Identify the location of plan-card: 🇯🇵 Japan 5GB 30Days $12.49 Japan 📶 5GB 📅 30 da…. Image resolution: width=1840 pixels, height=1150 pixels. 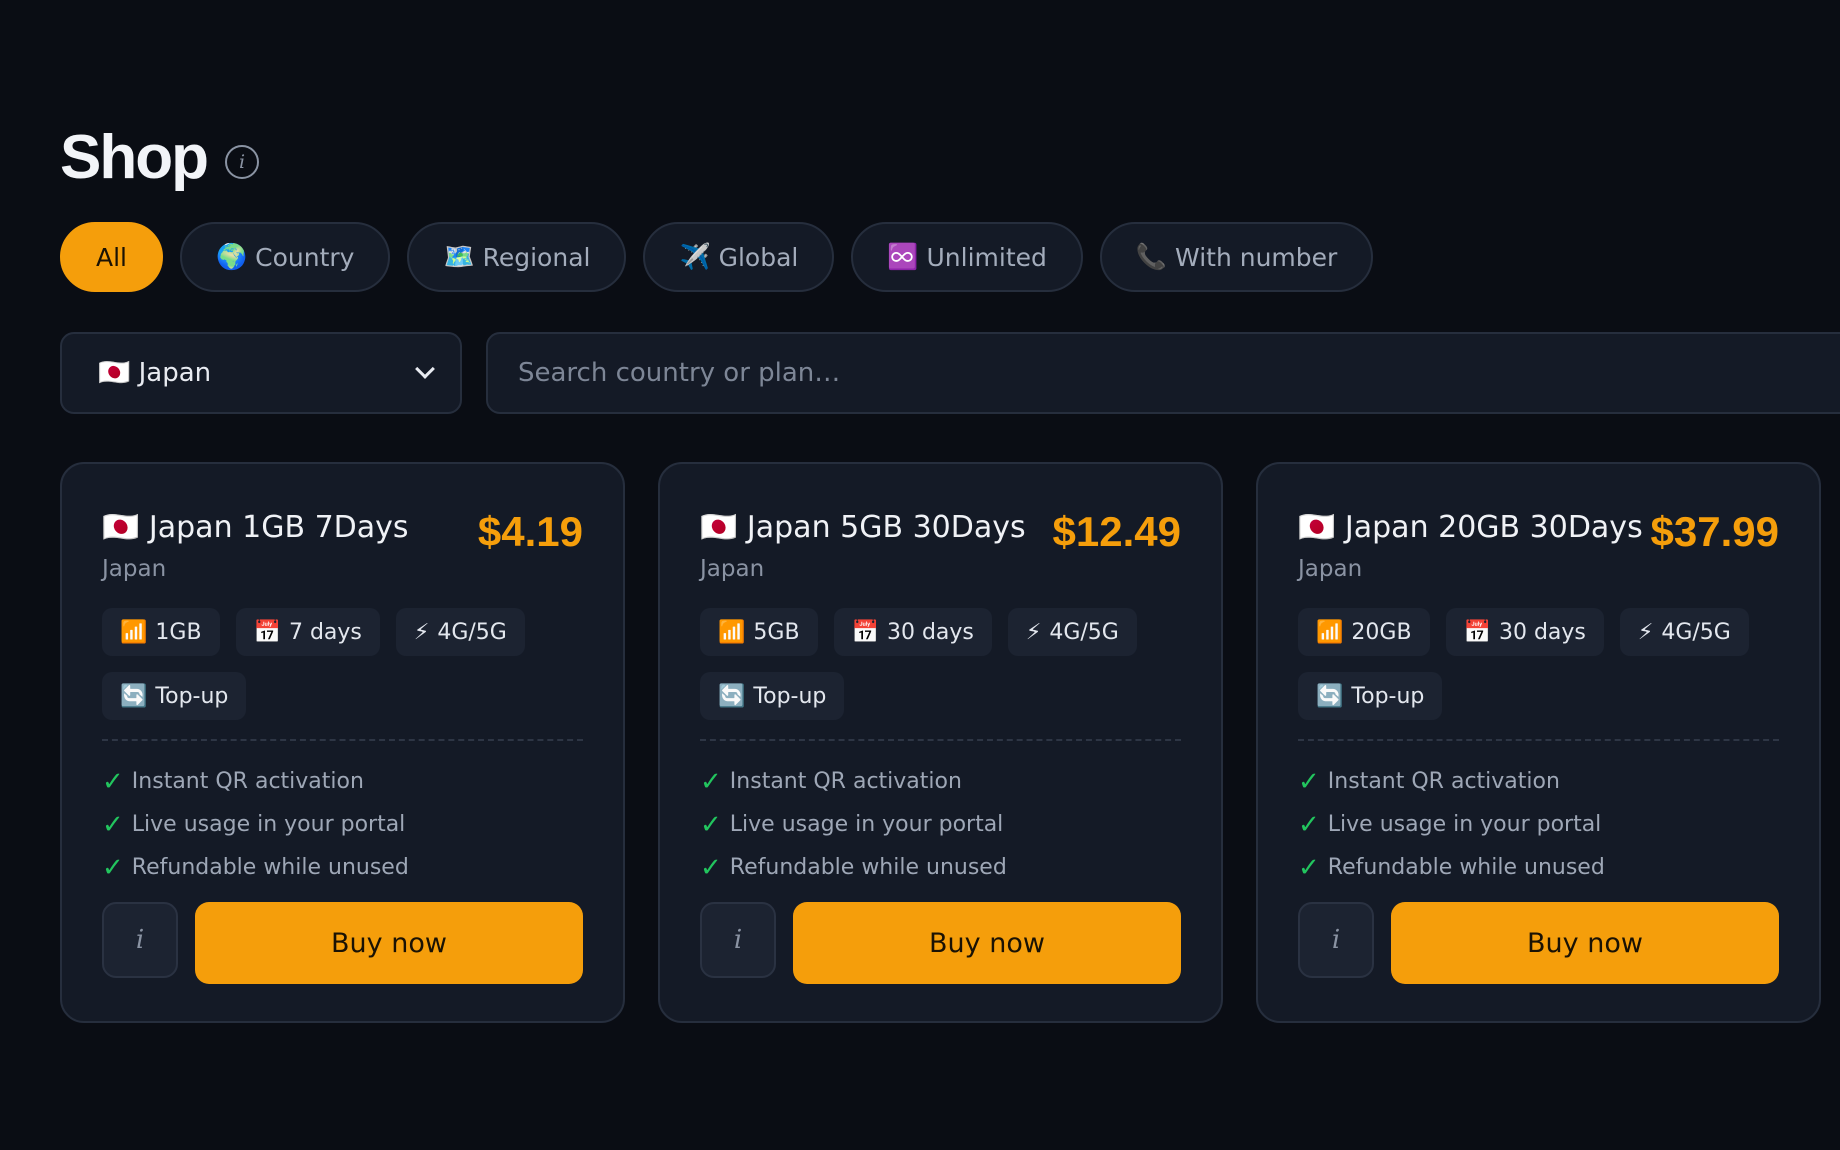
(940, 742).